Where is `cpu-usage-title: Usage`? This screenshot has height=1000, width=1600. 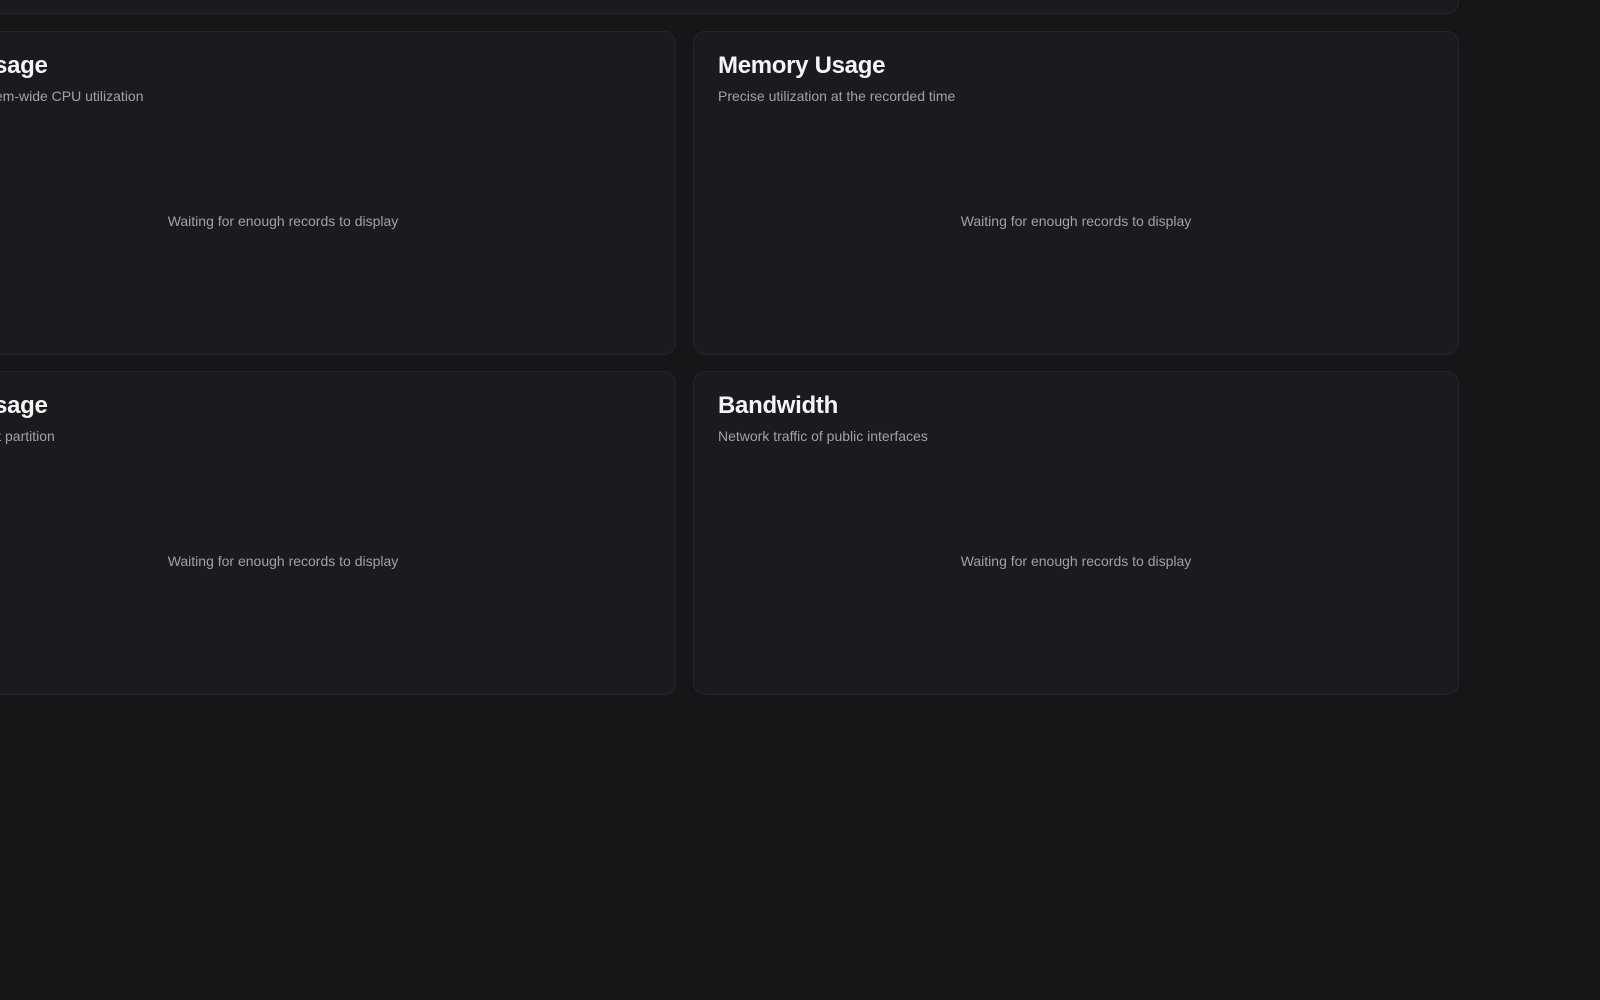
cpu-usage-title: Usage is located at coordinates (24, 65).